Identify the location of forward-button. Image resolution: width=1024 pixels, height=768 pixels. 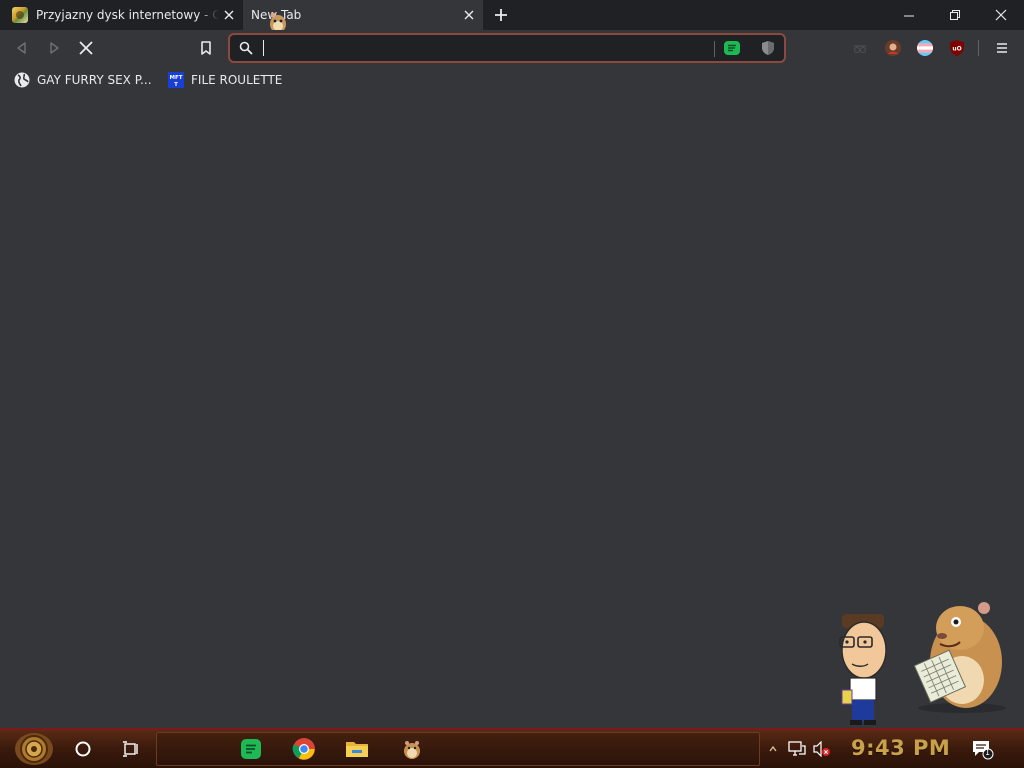
(54, 48).